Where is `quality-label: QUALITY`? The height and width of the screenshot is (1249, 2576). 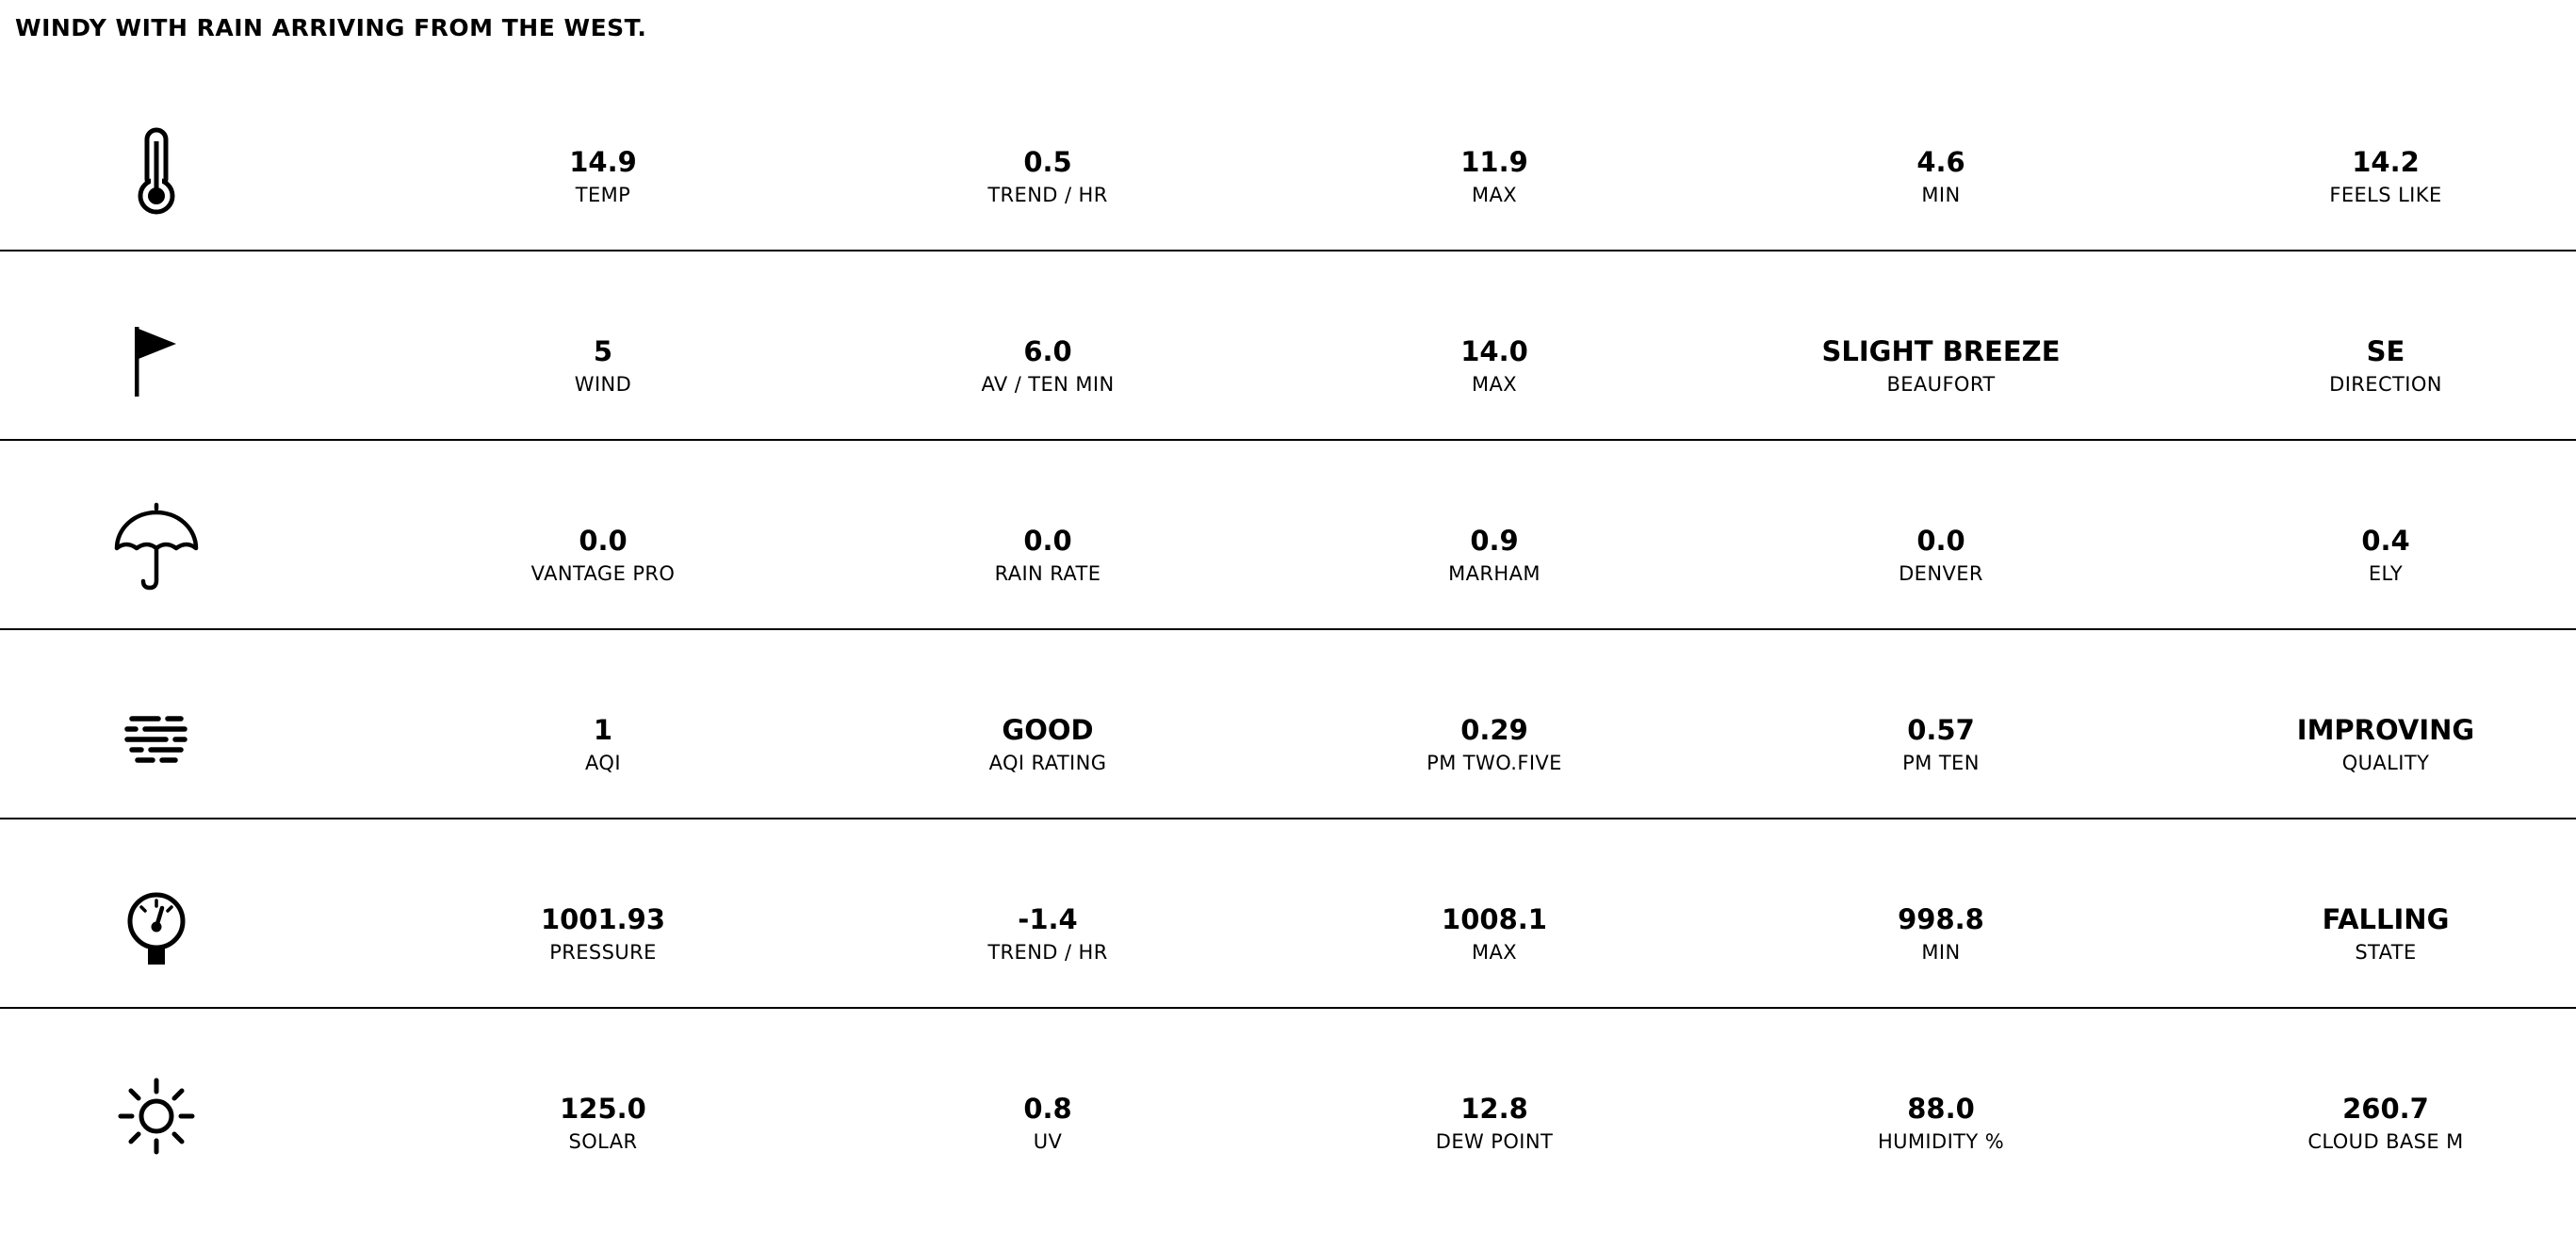 quality-label: QUALITY is located at coordinates (2385, 763).